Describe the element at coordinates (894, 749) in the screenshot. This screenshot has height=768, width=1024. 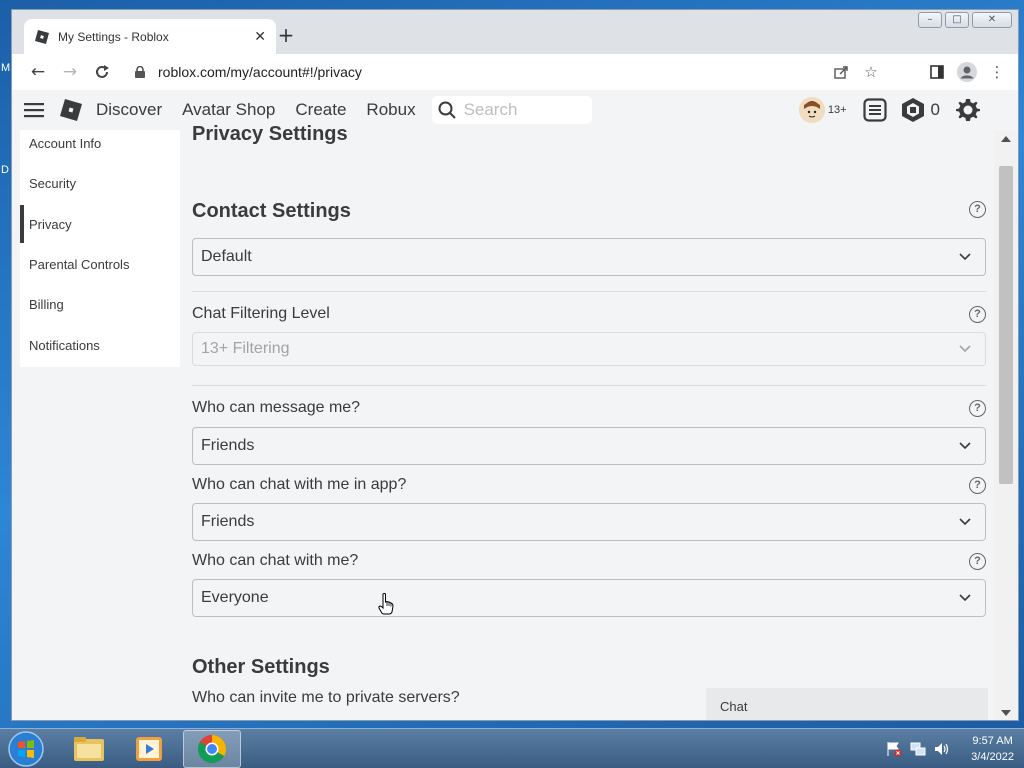
I see `action-center-flag-icon` at that location.